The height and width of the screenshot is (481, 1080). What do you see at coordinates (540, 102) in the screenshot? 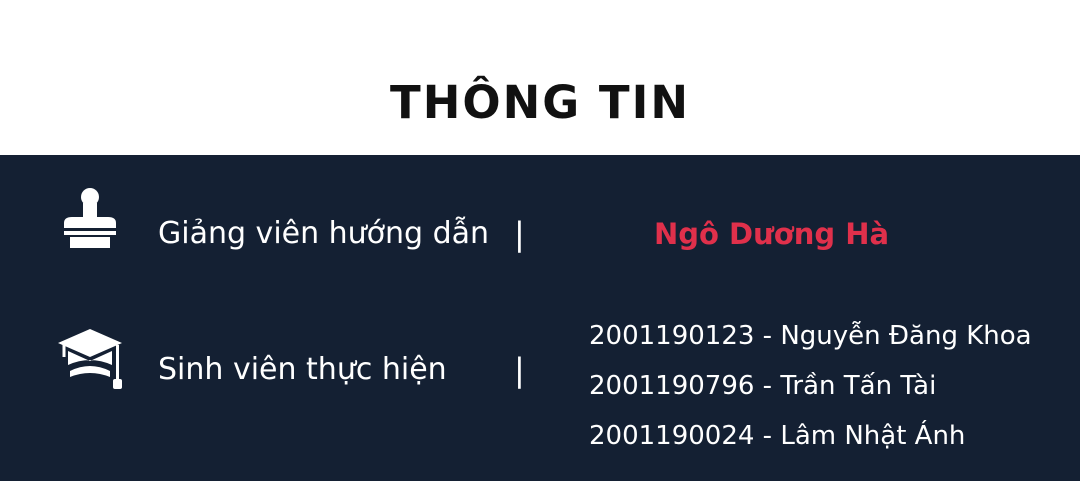
I see `page-title: THÔNG TIN` at bounding box center [540, 102].